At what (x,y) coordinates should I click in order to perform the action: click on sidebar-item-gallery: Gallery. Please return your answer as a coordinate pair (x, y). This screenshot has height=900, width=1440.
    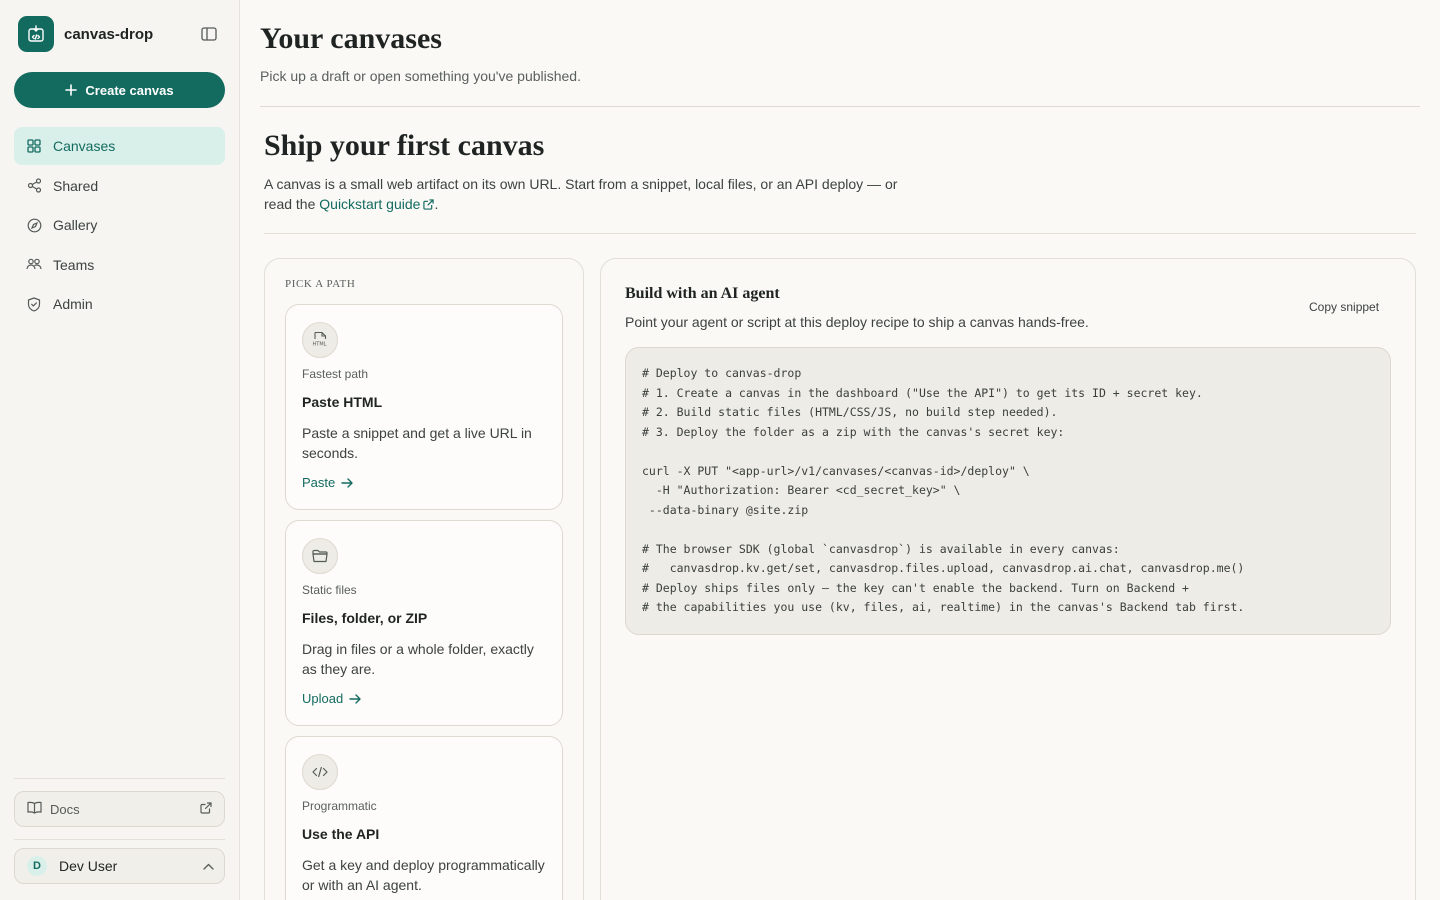
    Looking at the image, I should click on (119, 225).